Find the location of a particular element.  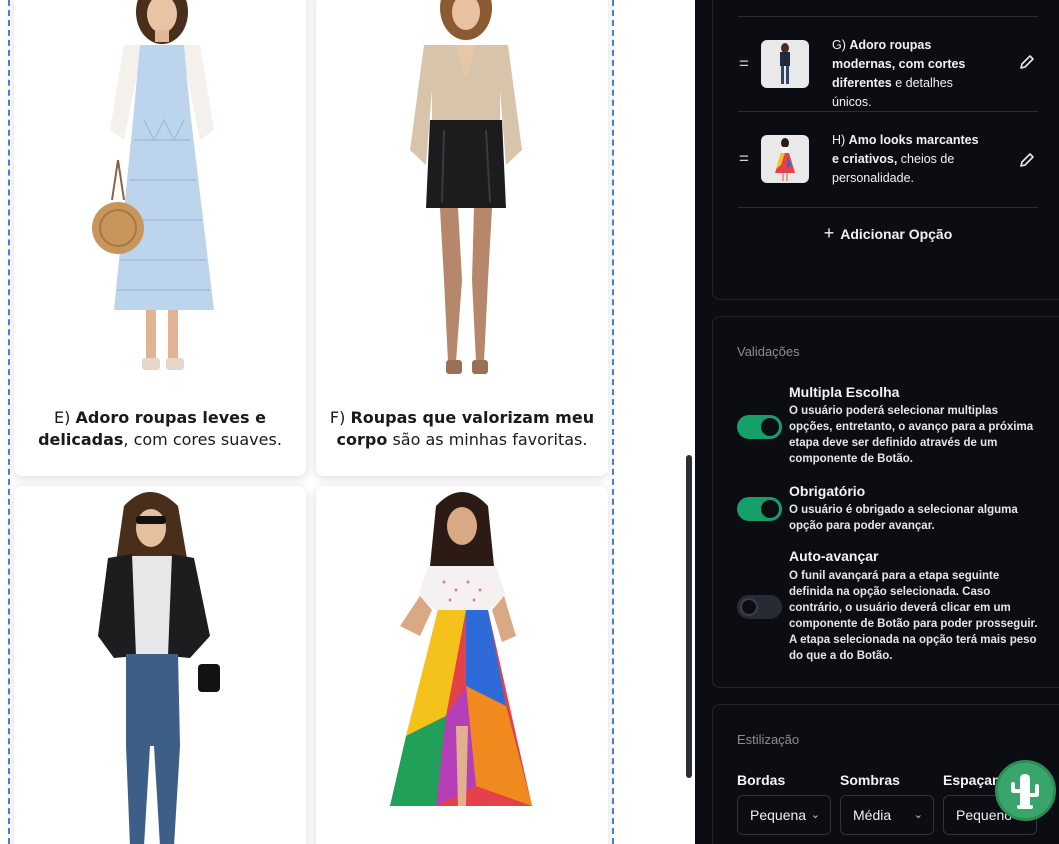

guide-line-left is located at coordinates (9, 422).